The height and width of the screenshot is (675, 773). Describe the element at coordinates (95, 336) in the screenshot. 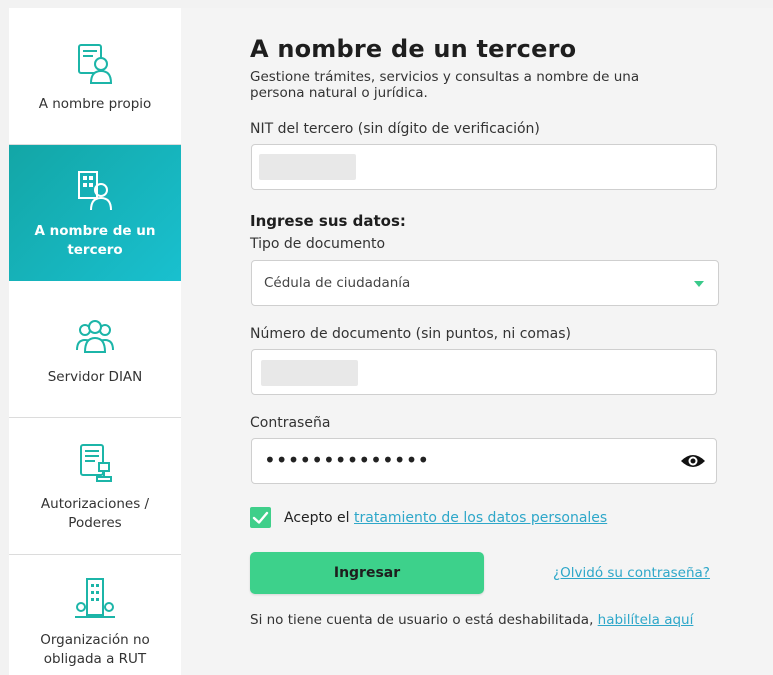

I see `group-people-icon` at that location.